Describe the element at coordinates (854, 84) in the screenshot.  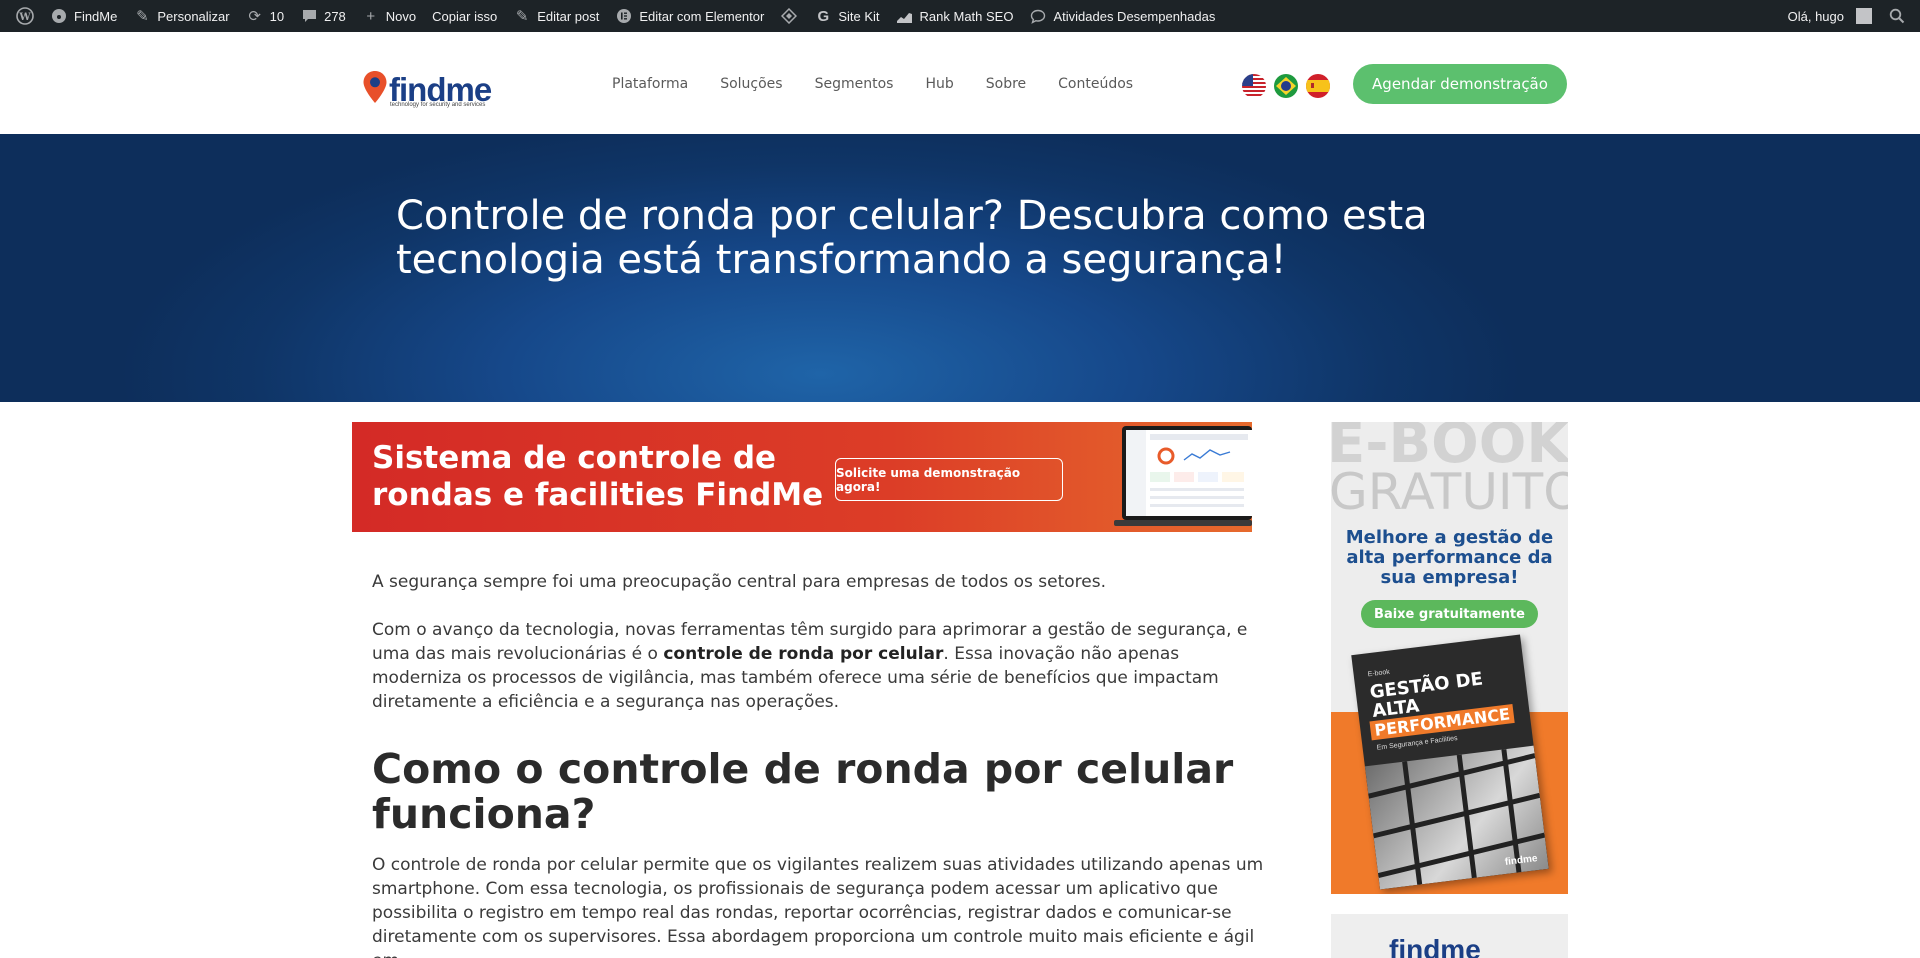
I see `nav-segmentos: Segmentos` at that location.